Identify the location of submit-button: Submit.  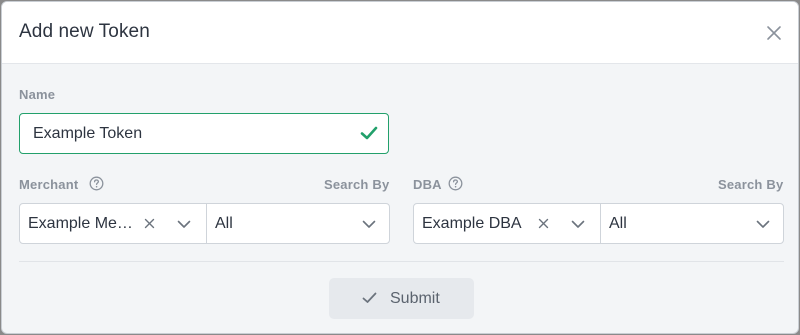
(401, 298).